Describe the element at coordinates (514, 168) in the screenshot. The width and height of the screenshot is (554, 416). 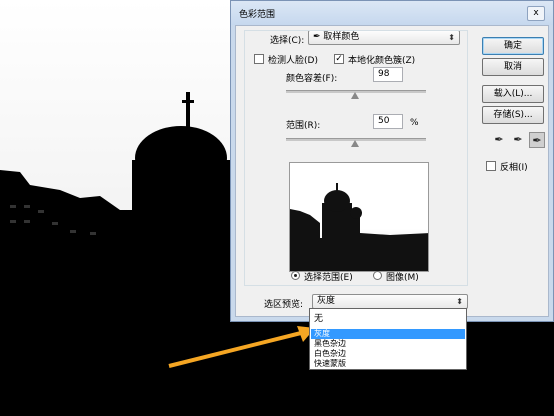
I see `invert-label: 反相(I)` at that location.